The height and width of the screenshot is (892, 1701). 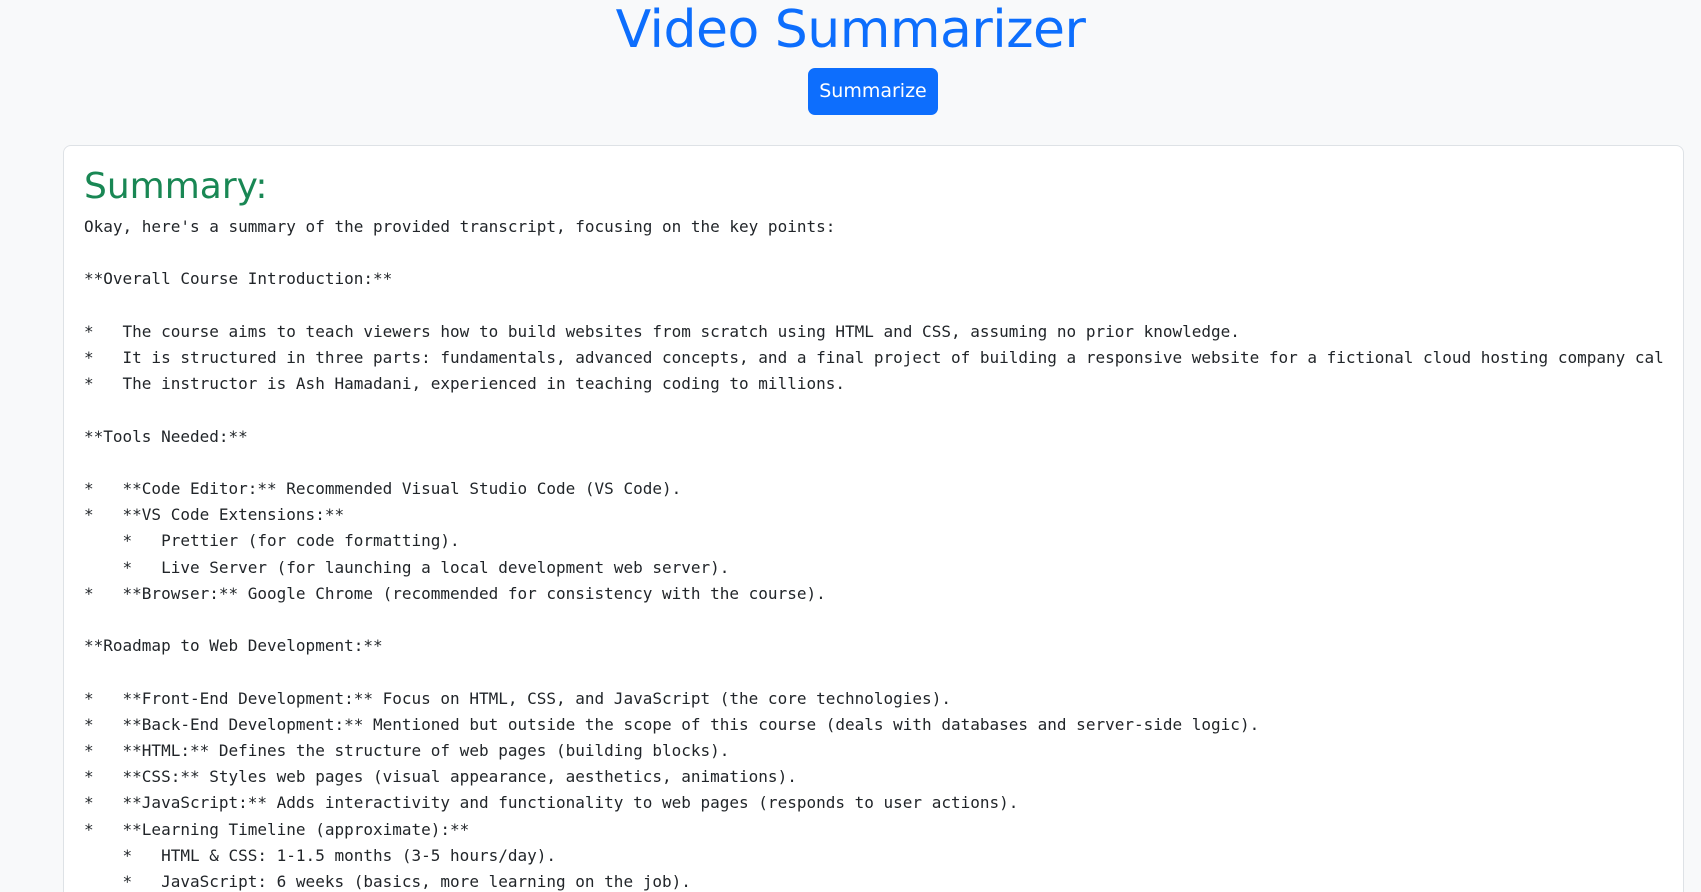 I want to click on app-title: Video Summarizer, so click(x=850, y=30).